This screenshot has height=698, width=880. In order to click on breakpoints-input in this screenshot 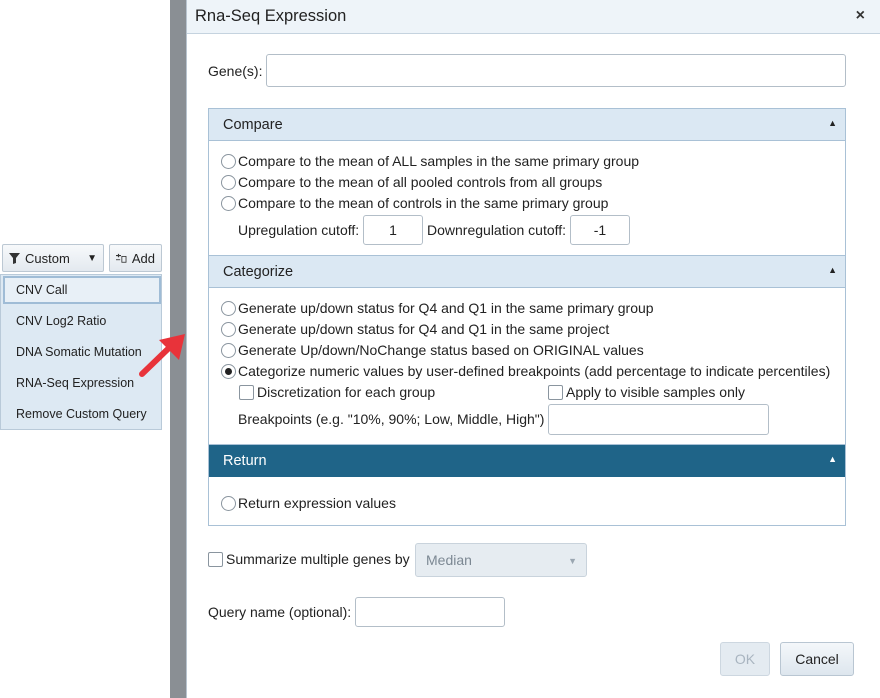, I will do `click(658, 419)`.